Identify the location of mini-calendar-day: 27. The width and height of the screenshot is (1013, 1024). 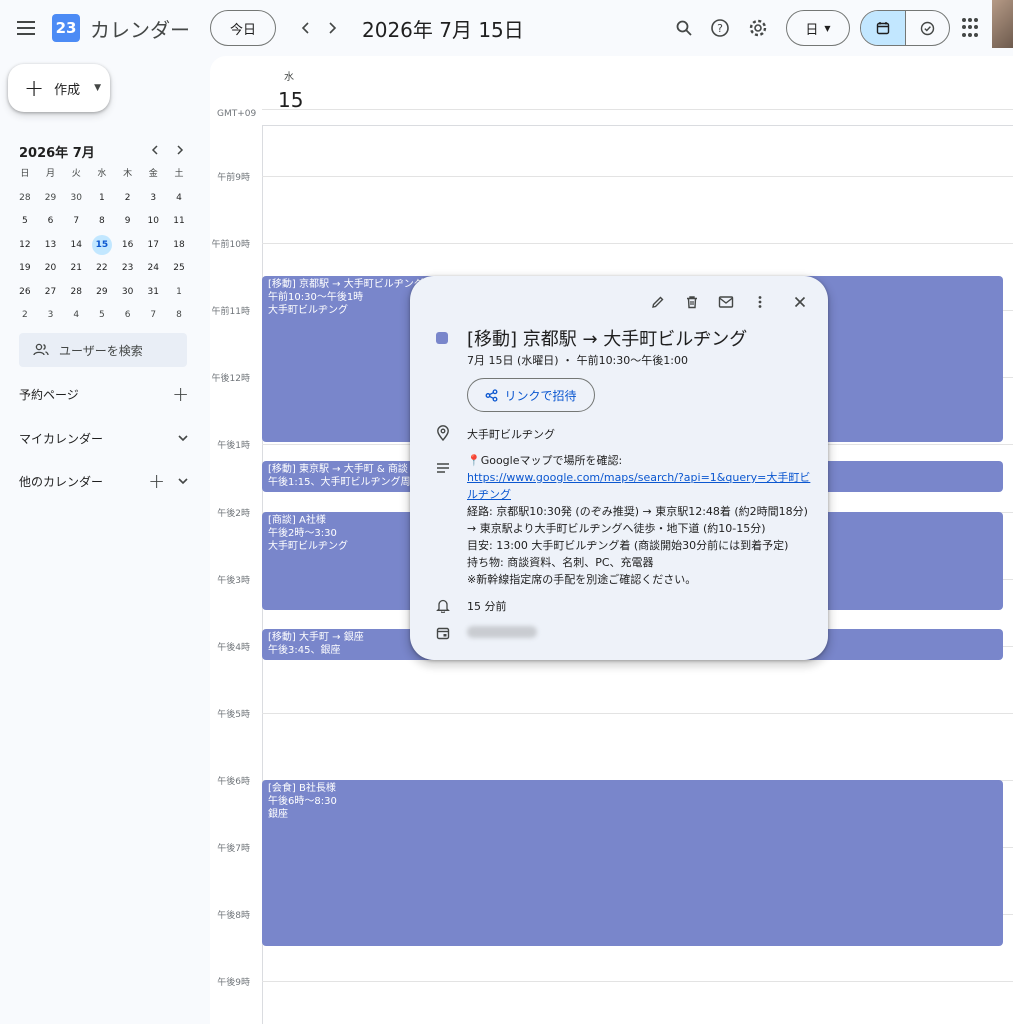
(51, 293).